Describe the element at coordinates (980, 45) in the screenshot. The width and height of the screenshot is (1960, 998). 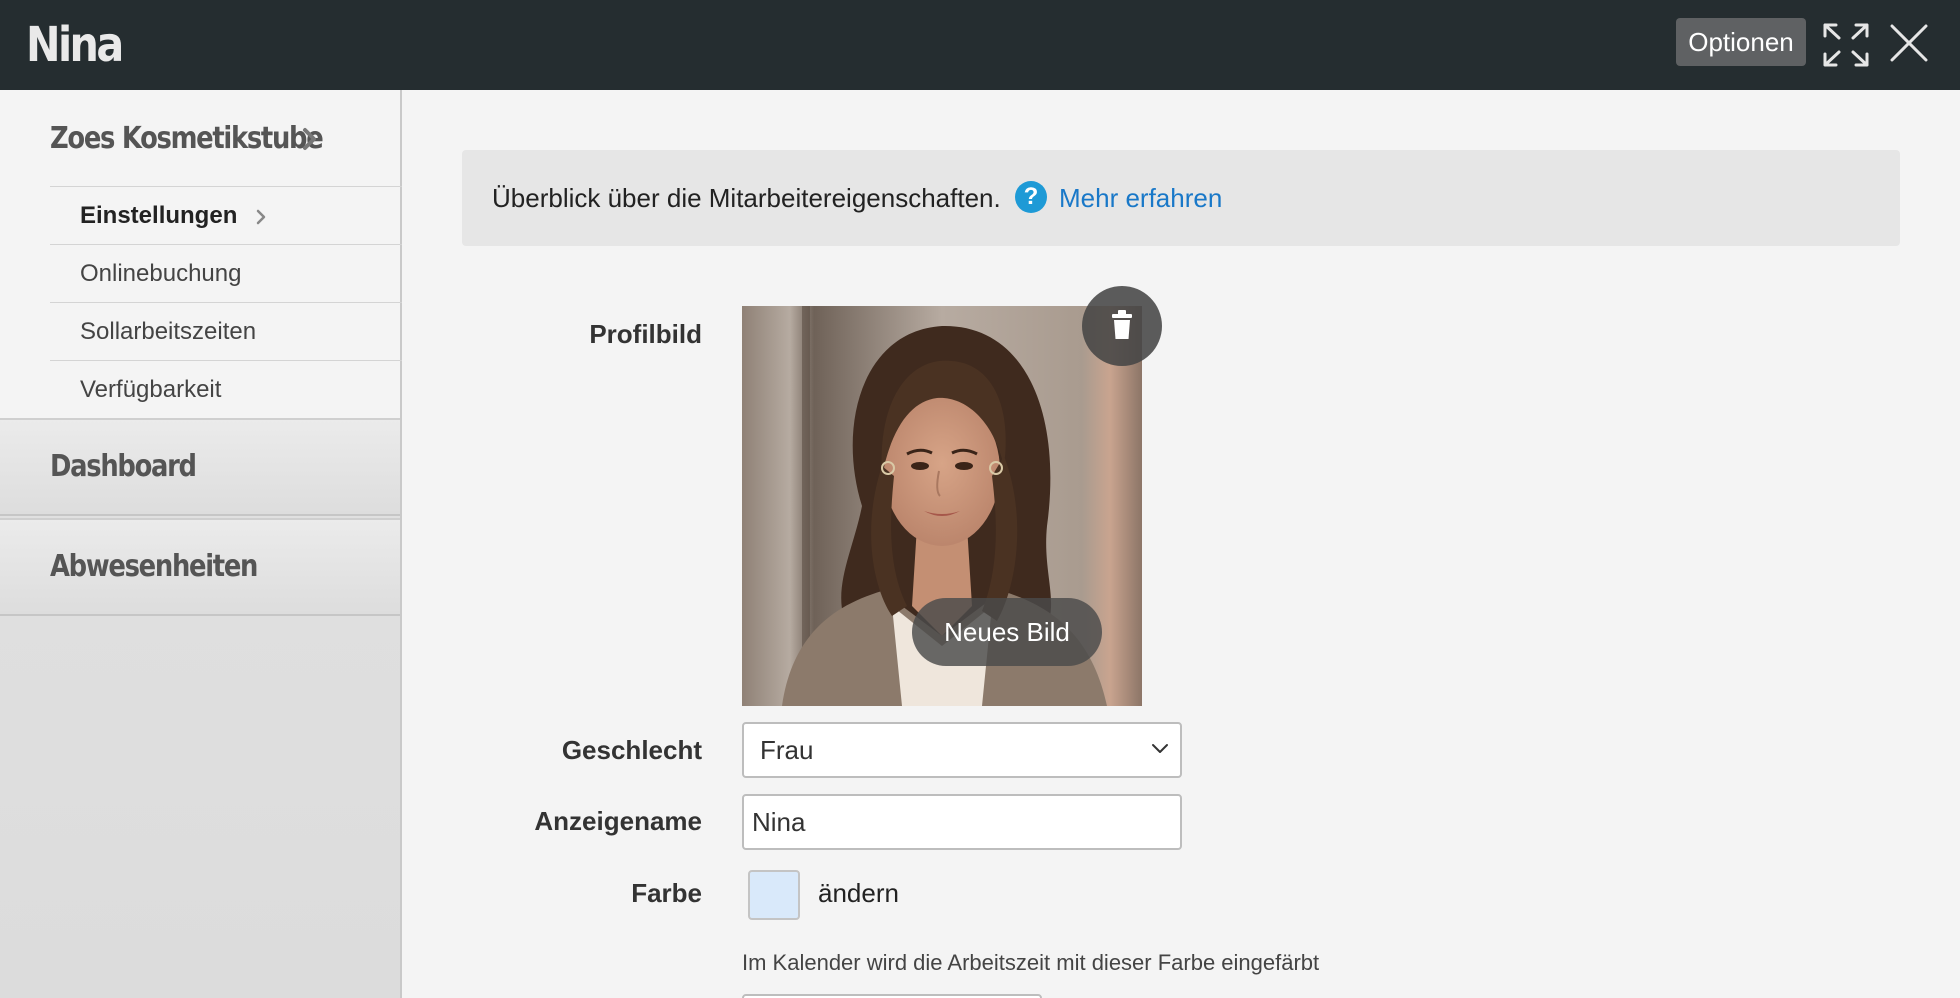
I see `header-bar: Nina Optionen` at that location.